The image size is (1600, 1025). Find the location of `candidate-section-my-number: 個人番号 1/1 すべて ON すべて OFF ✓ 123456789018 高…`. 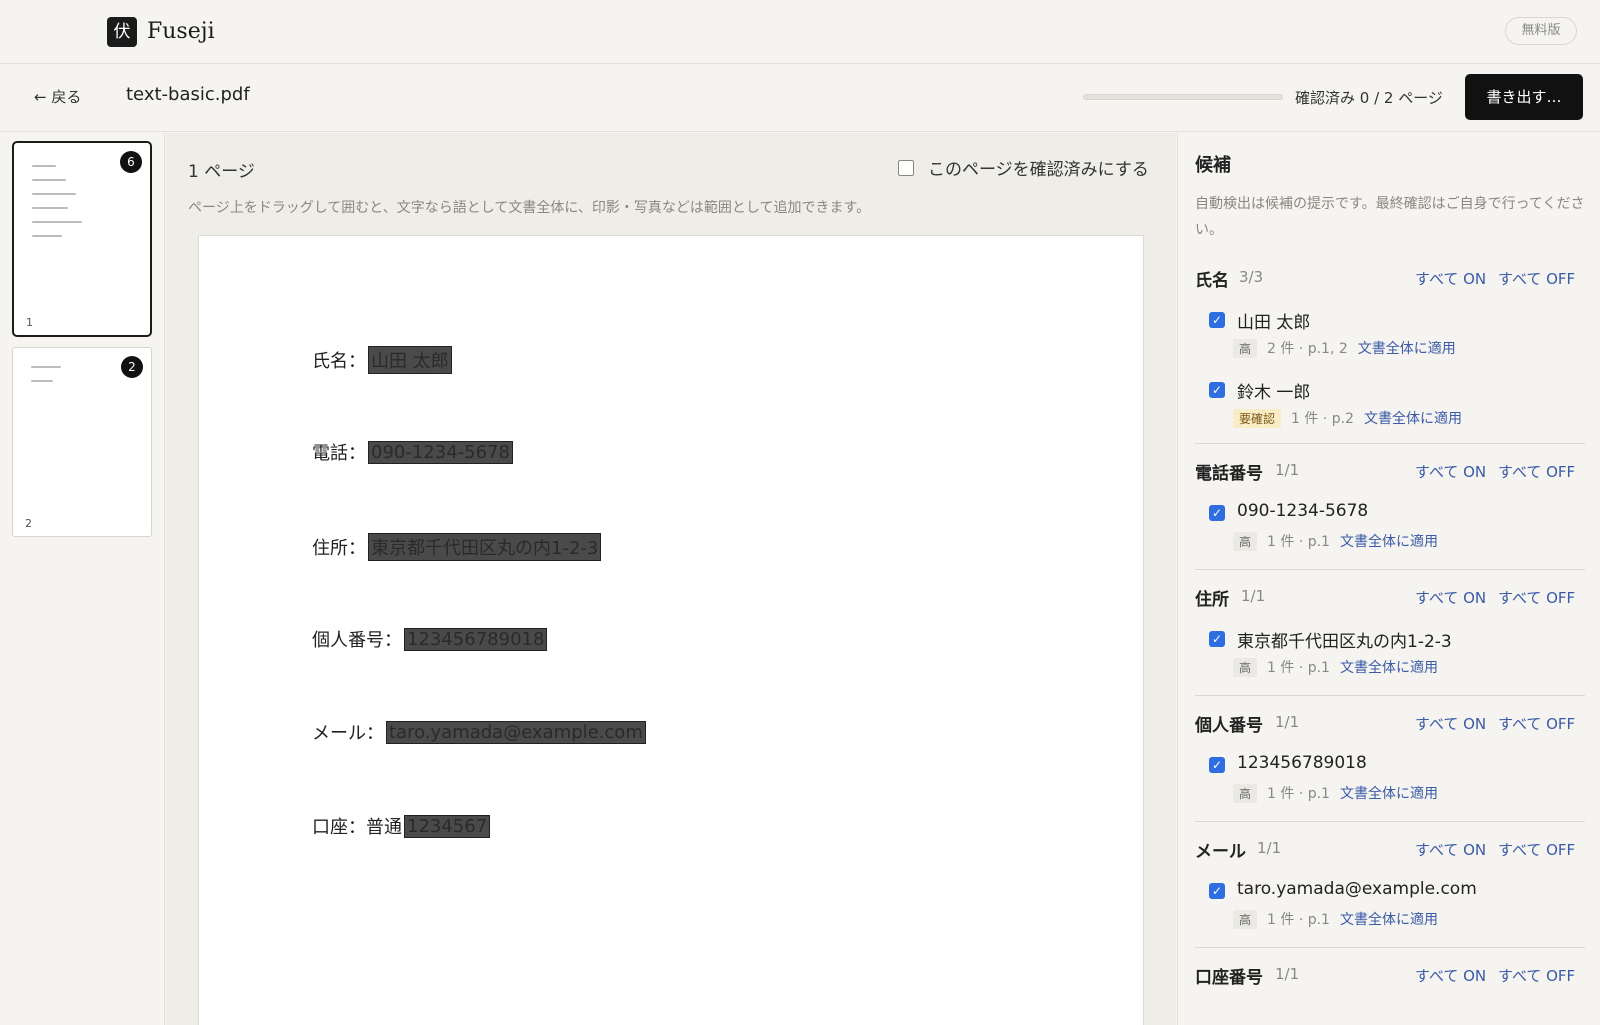

candidate-section-my-number: 個人番号 1/1 すべて ON すべて OFF ✓ 123456789018 高… is located at coordinates (1390, 765).